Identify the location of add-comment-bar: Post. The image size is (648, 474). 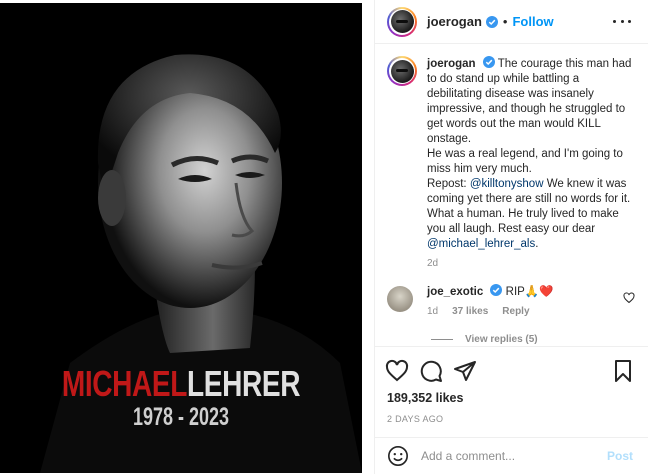
(511, 455).